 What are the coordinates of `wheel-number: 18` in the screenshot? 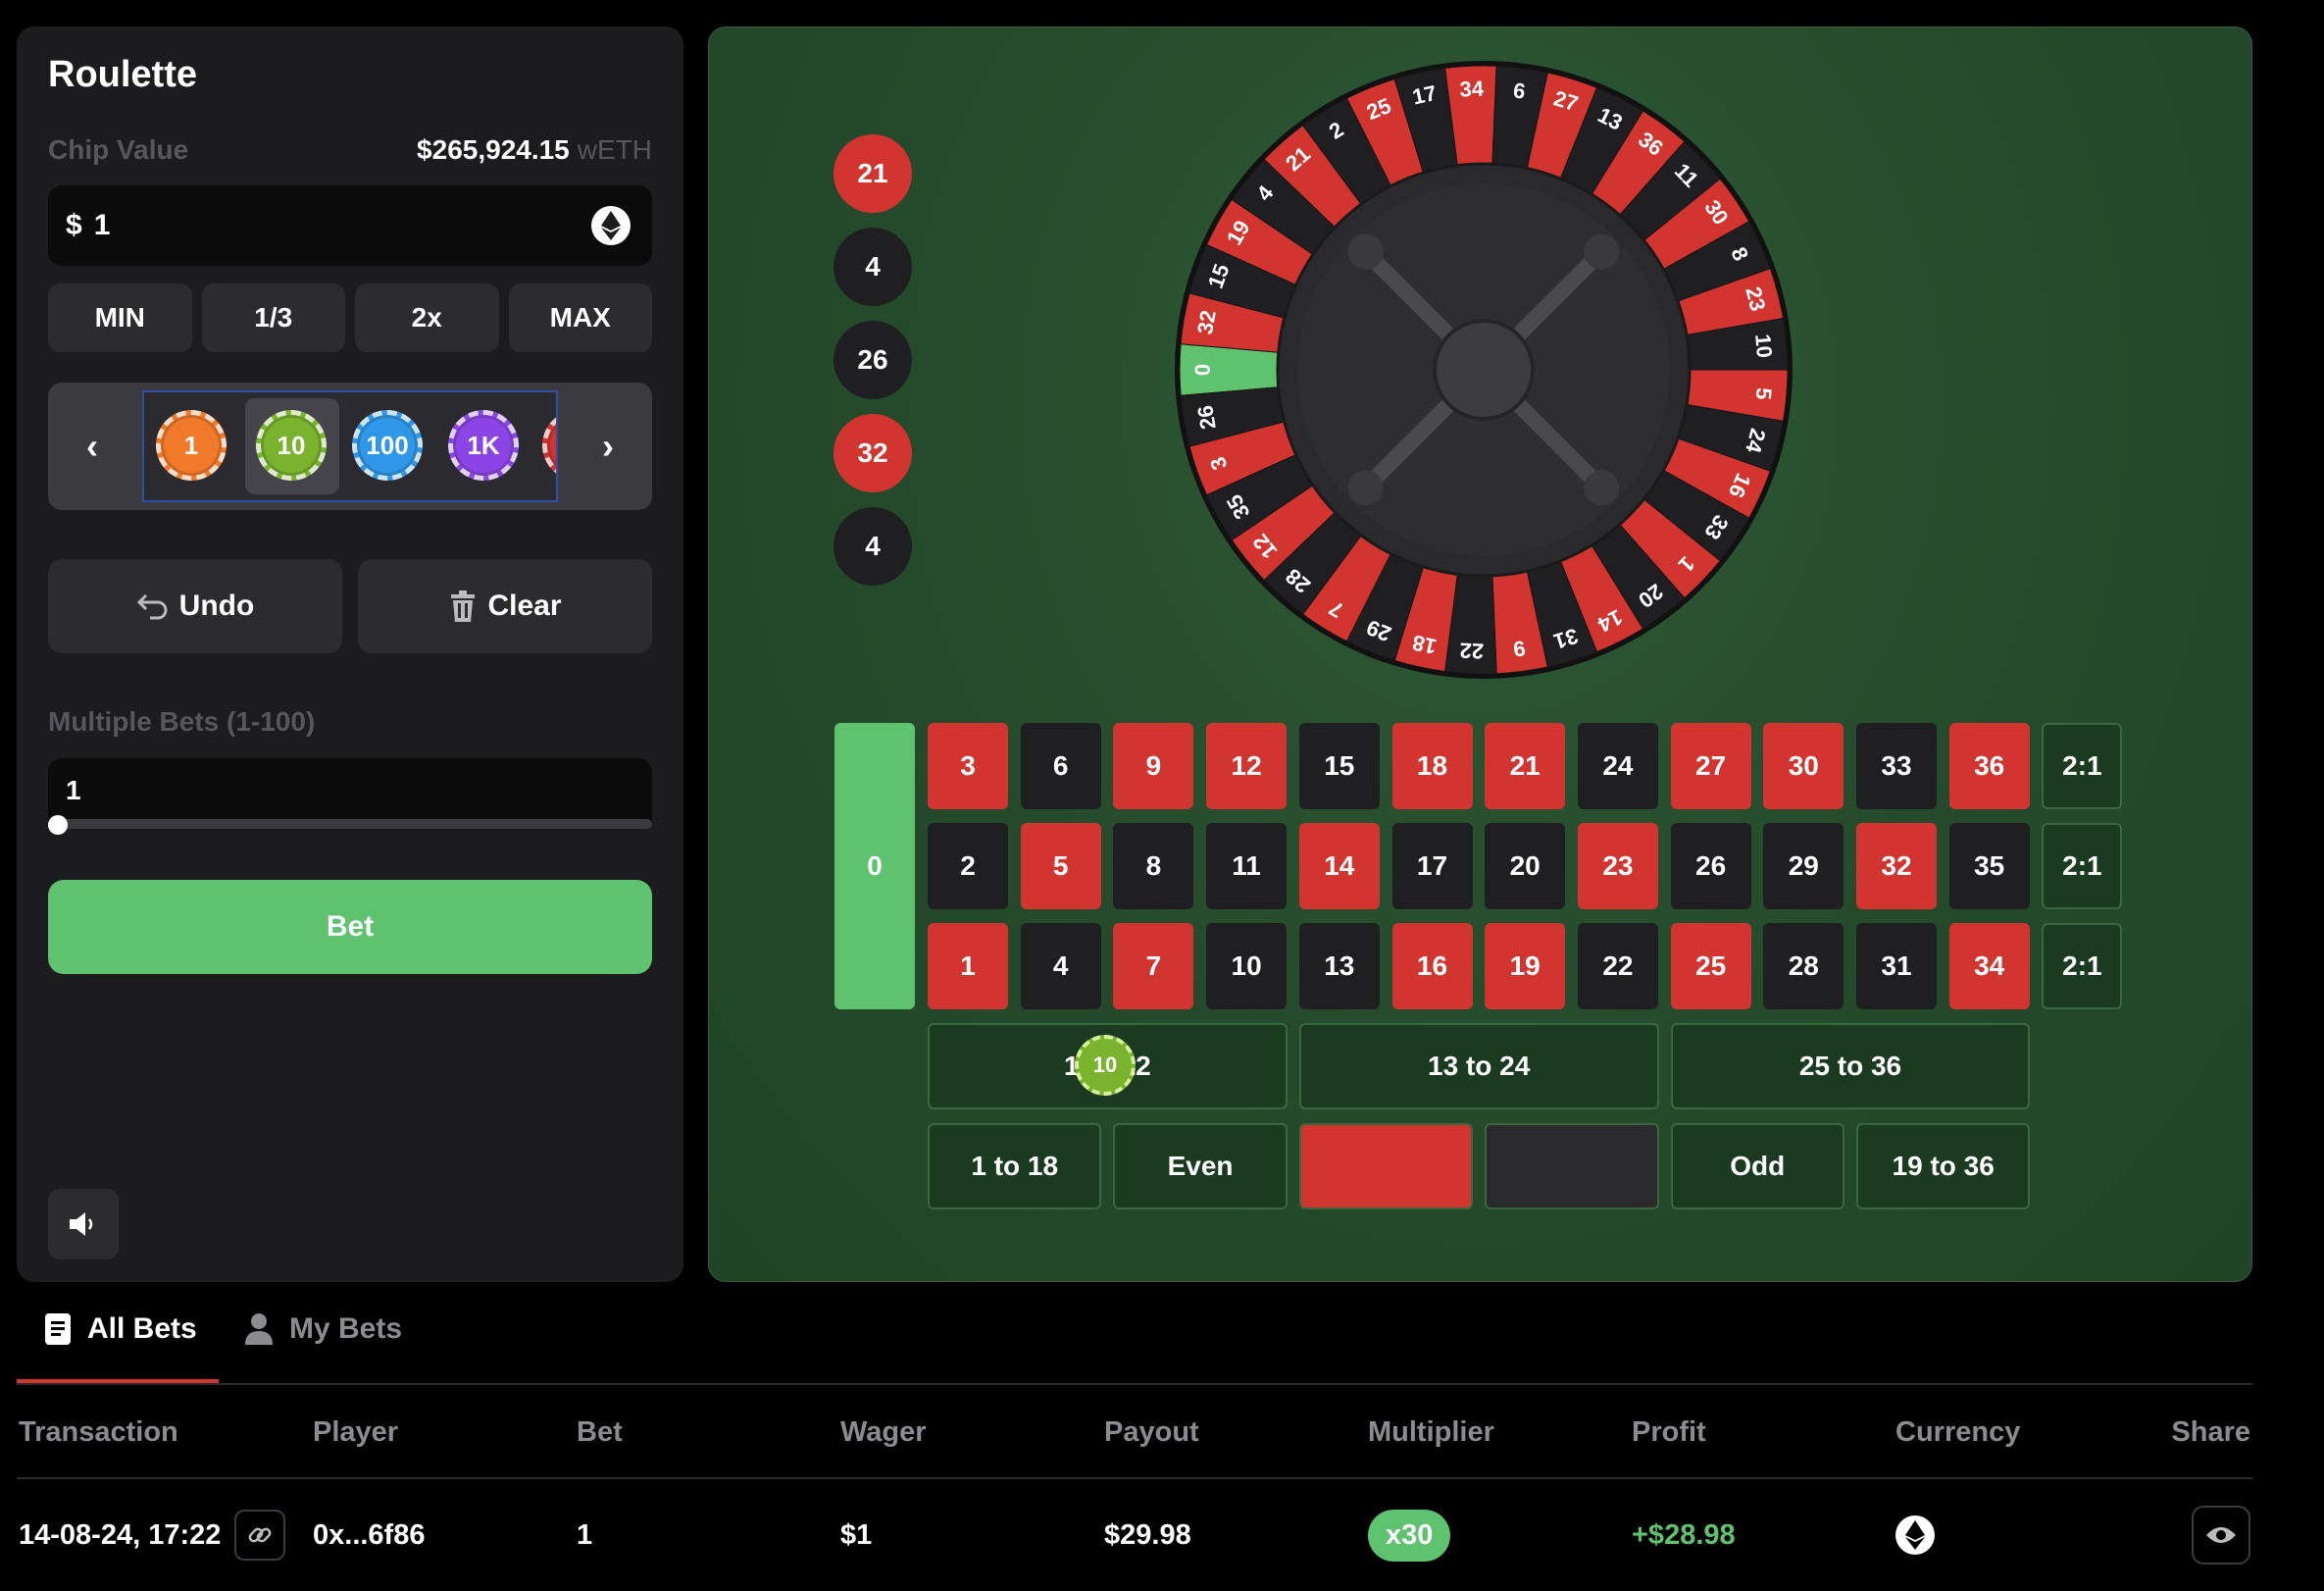 It's located at (1425, 644).